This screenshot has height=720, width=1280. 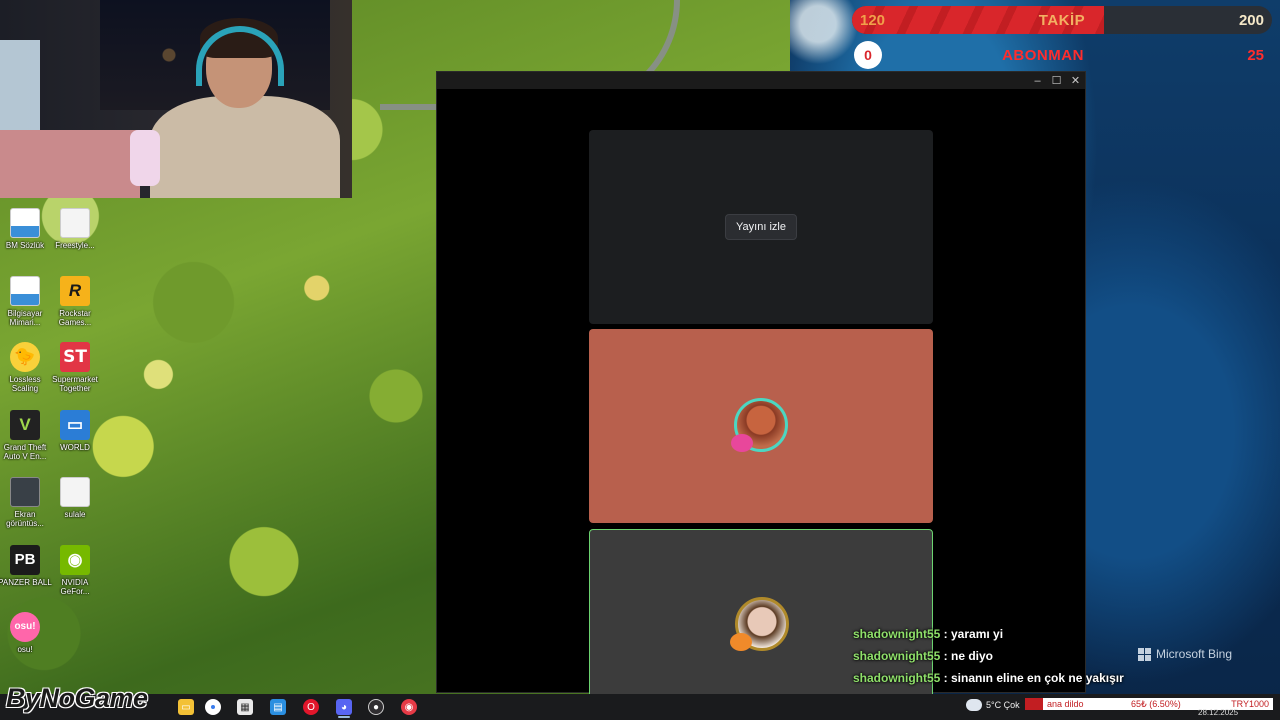 I want to click on file-explorer-icon: ▭, so click(x=186, y=707).